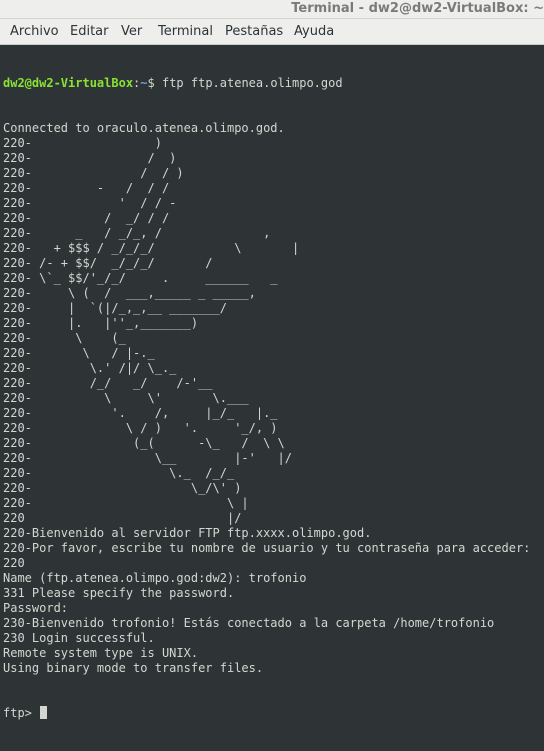 The image size is (544, 751). Describe the element at coordinates (82, 143) in the screenshot. I see `output-line: 220- )` at that location.